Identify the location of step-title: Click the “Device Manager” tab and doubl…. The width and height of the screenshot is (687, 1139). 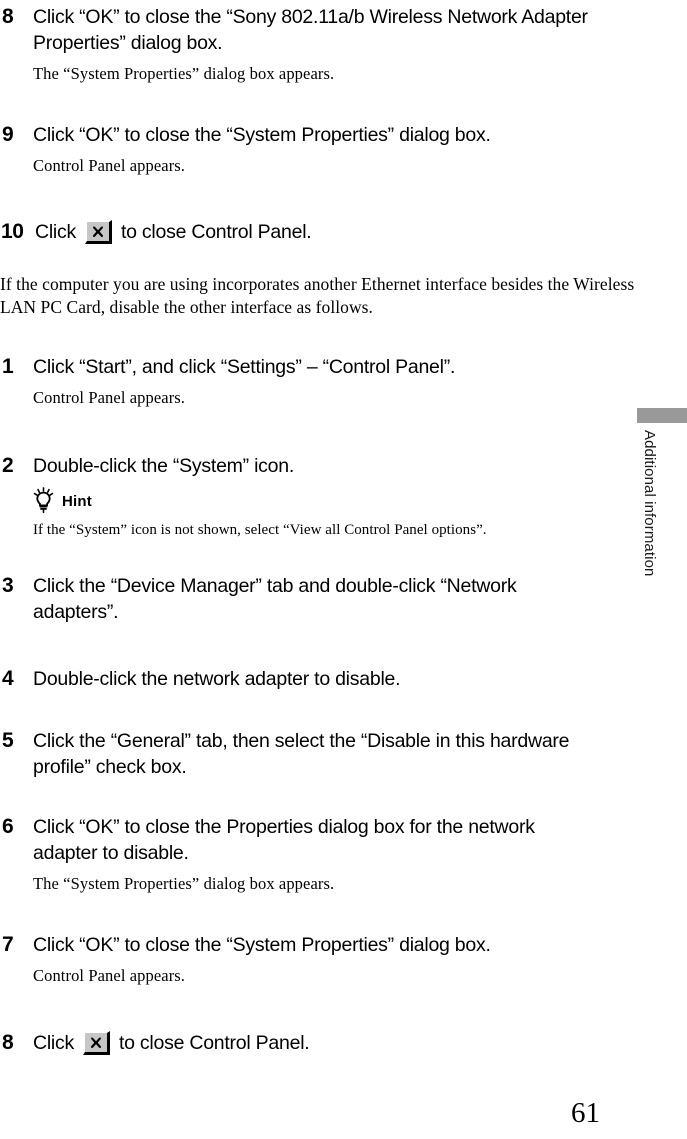
(275, 599).